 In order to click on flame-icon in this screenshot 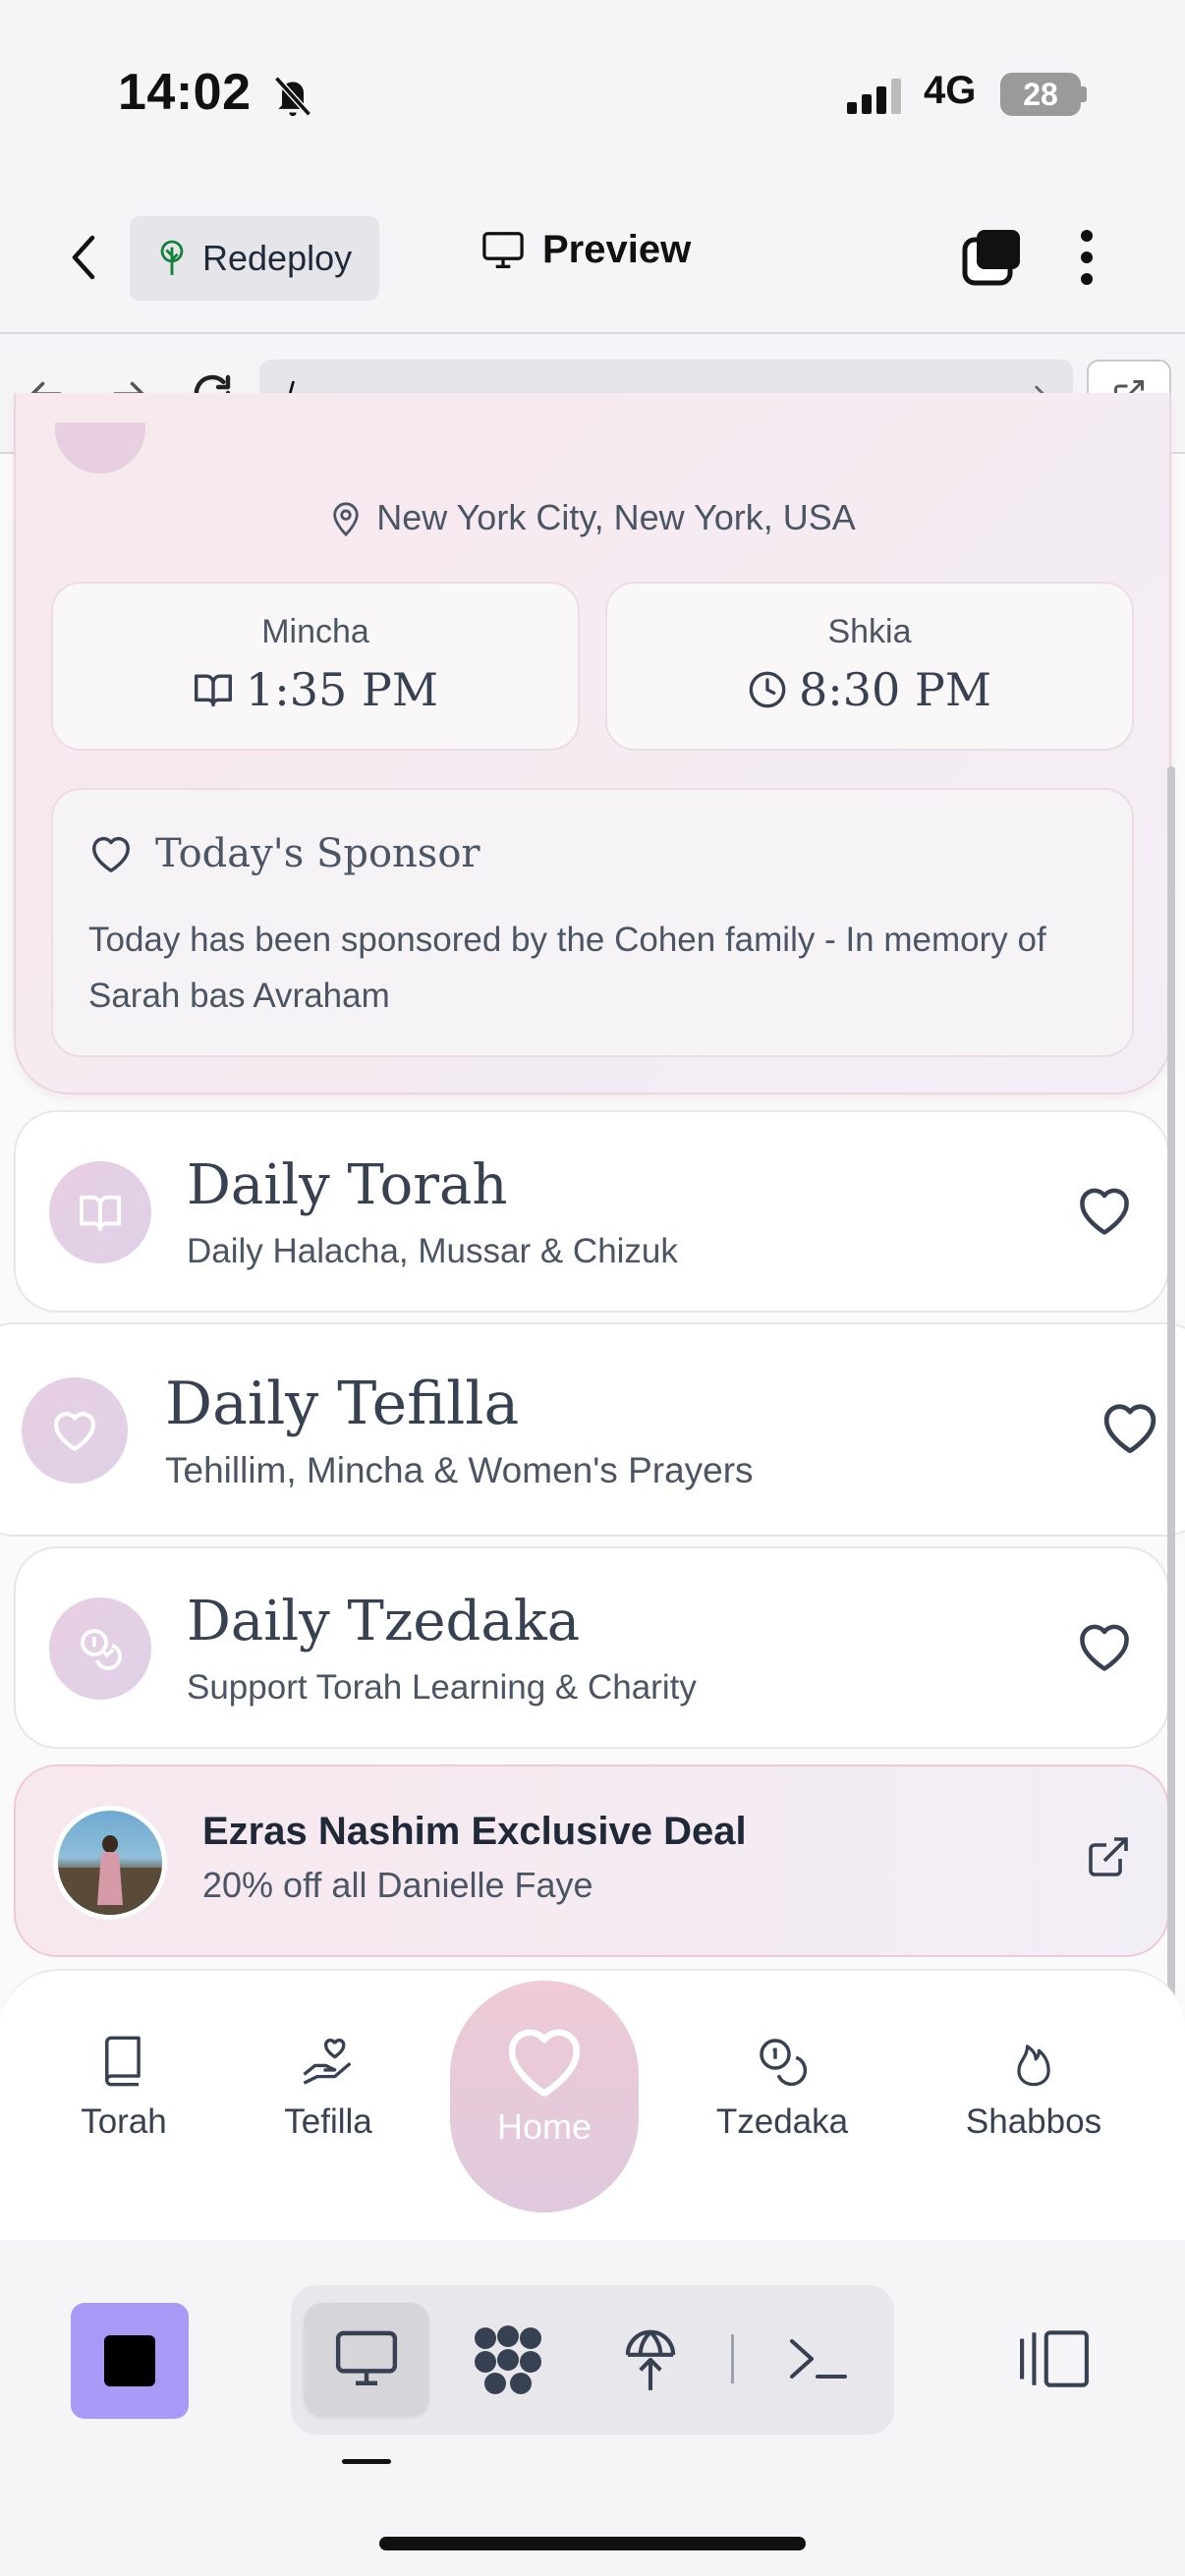, I will do `click(1034, 2065)`.